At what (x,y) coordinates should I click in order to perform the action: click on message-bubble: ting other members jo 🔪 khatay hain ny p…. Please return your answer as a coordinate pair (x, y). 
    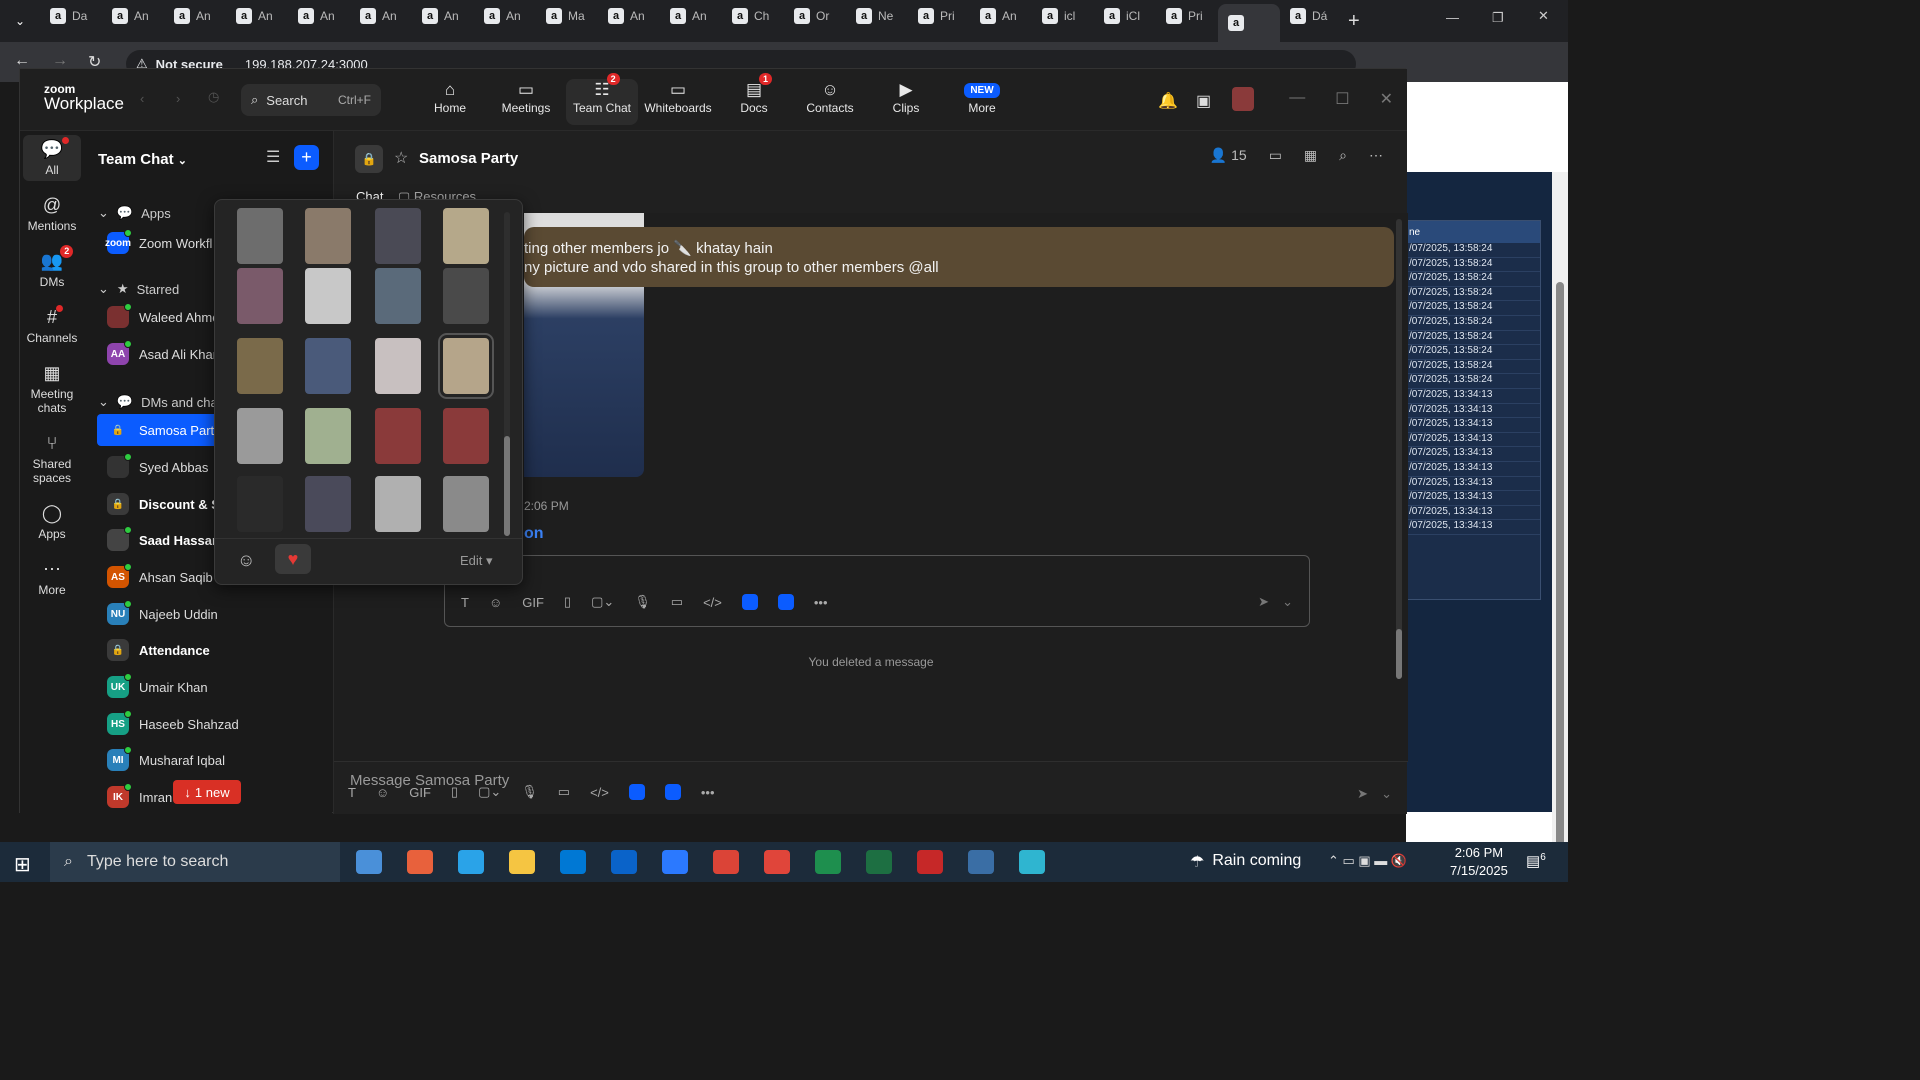
    Looking at the image, I should click on (959, 257).